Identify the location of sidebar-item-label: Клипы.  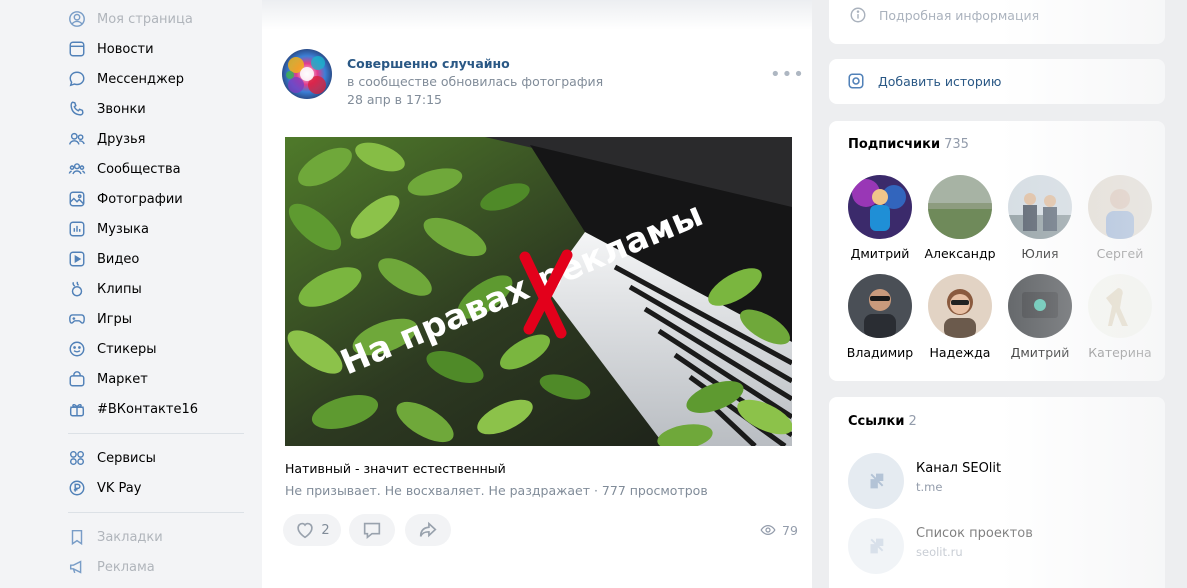
(119, 289).